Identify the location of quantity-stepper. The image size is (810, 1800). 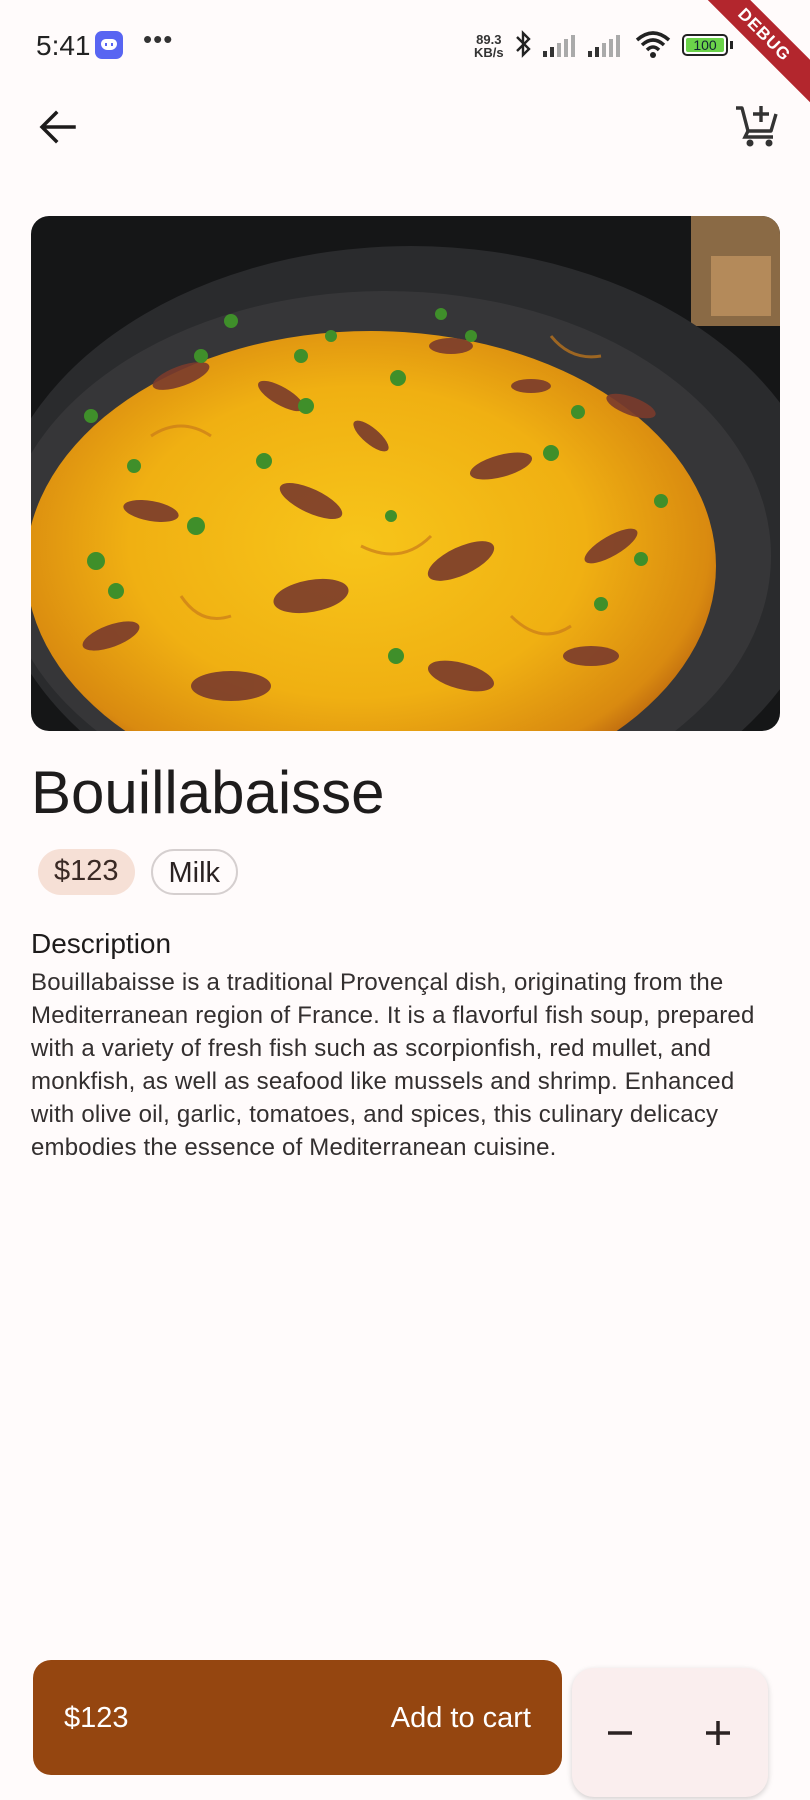
(670, 1732).